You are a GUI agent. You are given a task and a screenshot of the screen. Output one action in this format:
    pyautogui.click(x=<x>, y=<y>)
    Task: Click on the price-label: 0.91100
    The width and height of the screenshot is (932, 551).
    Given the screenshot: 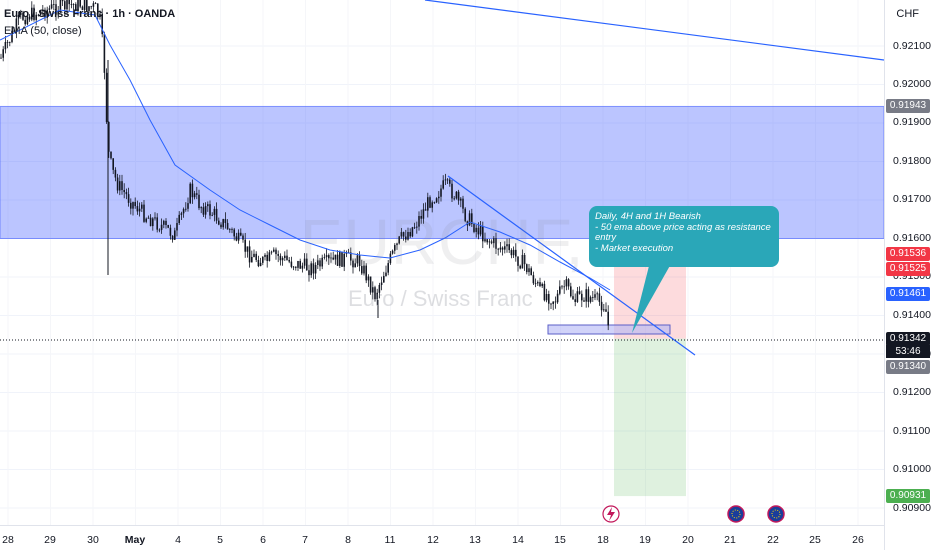 What is the action you would take?
    pyautogui.click(x=912, y=431)
    